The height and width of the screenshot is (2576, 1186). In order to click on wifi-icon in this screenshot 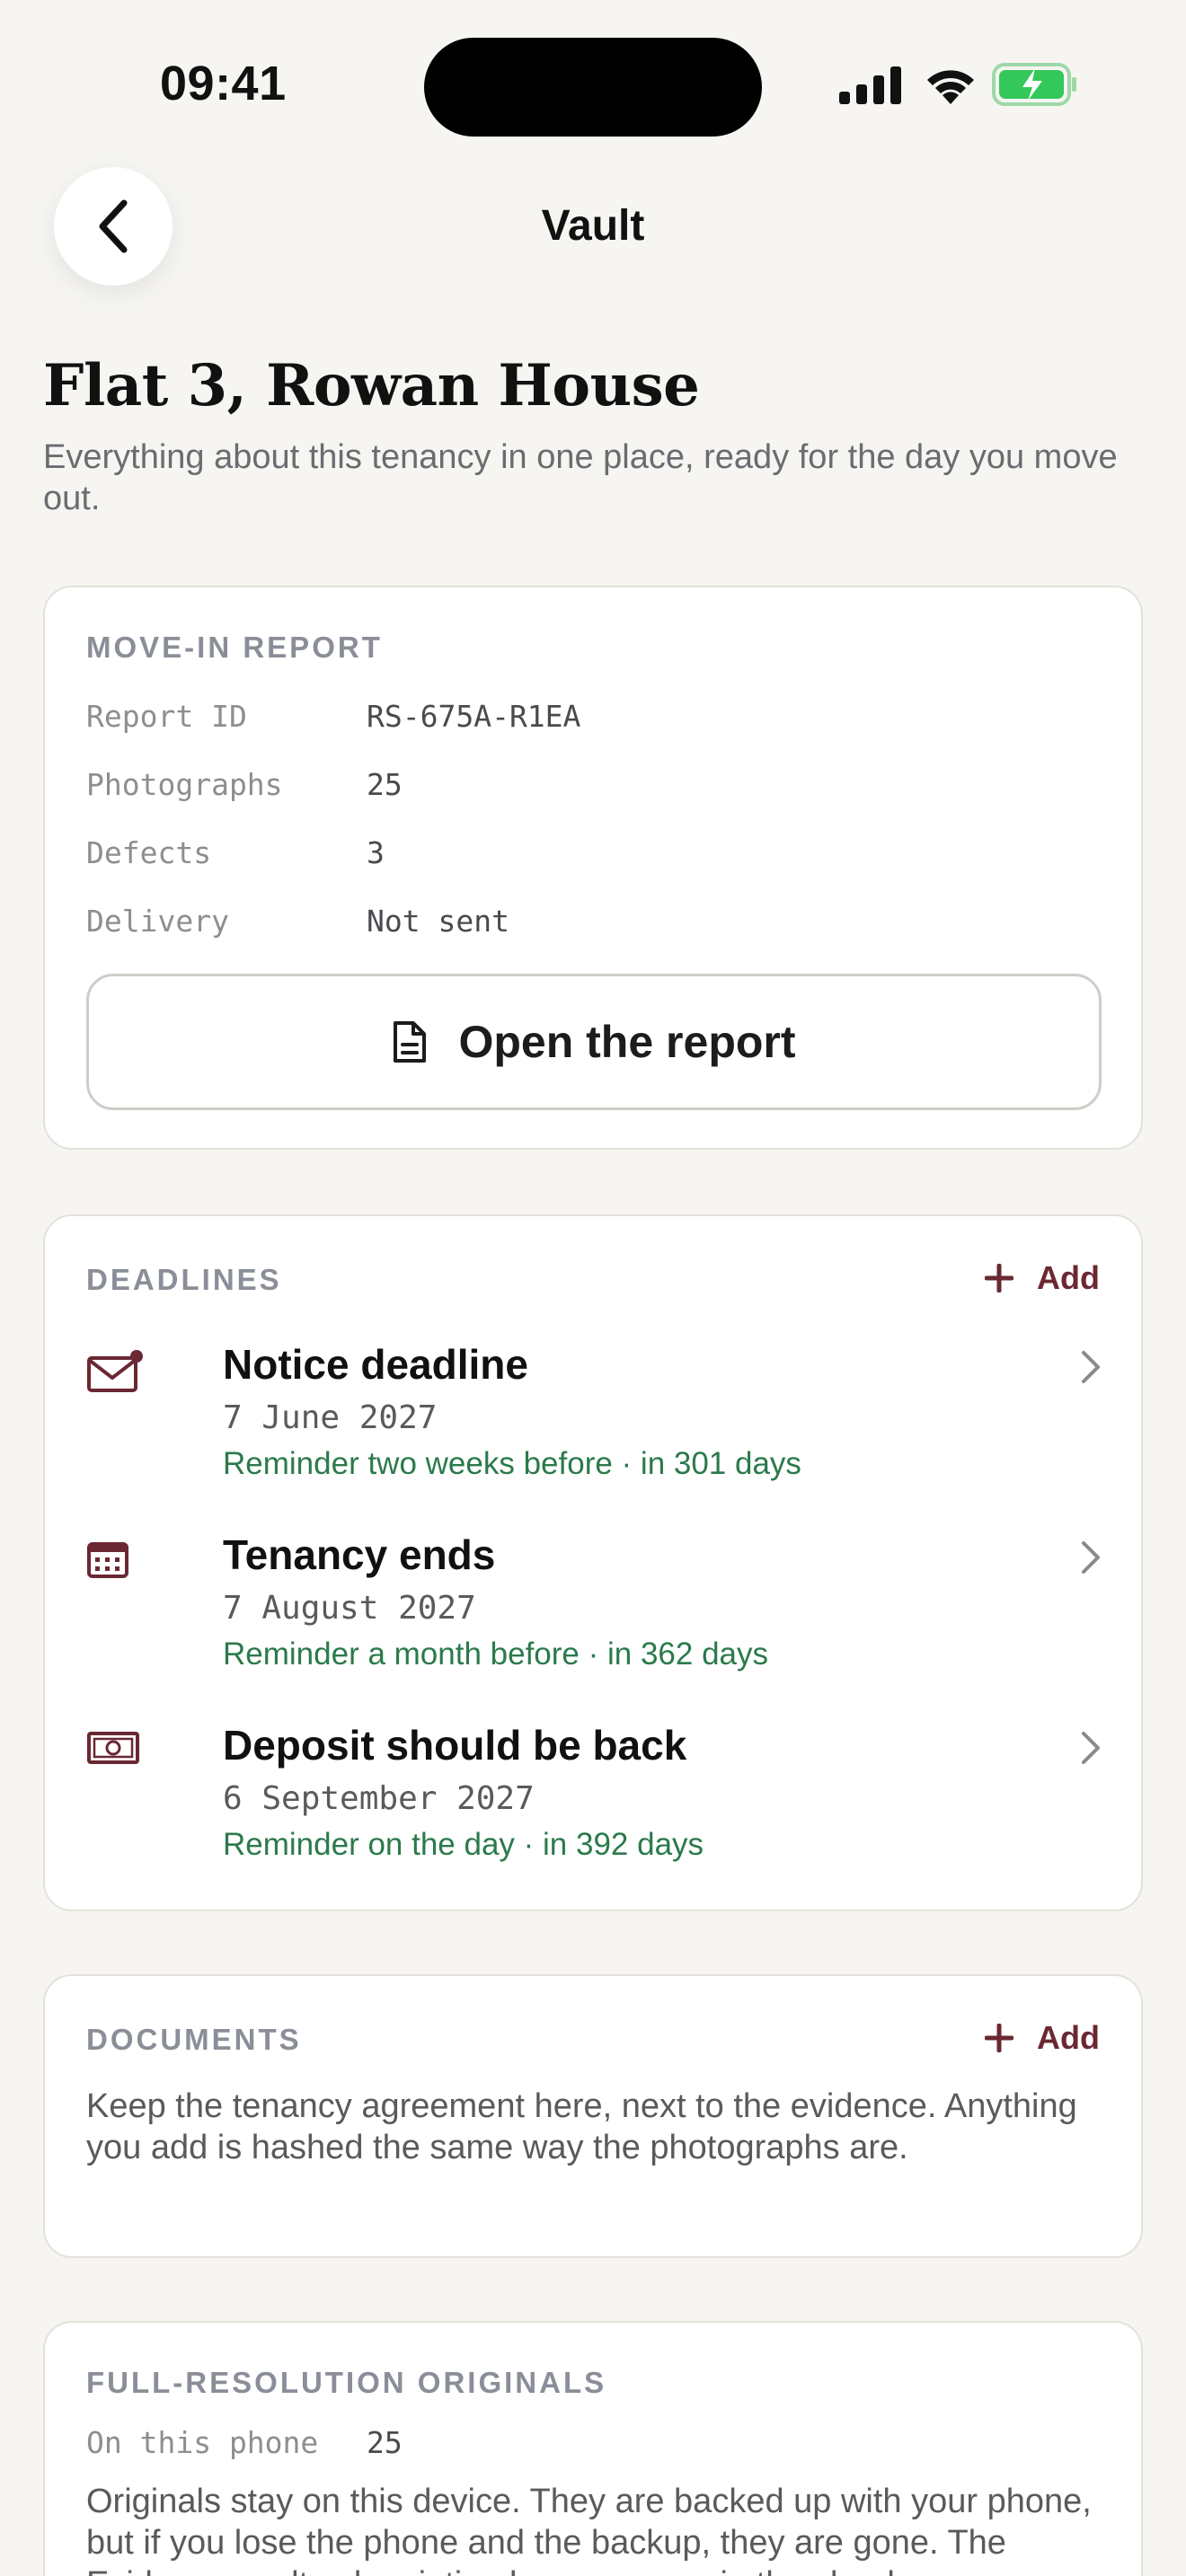, I will do `click(950, 87)`.